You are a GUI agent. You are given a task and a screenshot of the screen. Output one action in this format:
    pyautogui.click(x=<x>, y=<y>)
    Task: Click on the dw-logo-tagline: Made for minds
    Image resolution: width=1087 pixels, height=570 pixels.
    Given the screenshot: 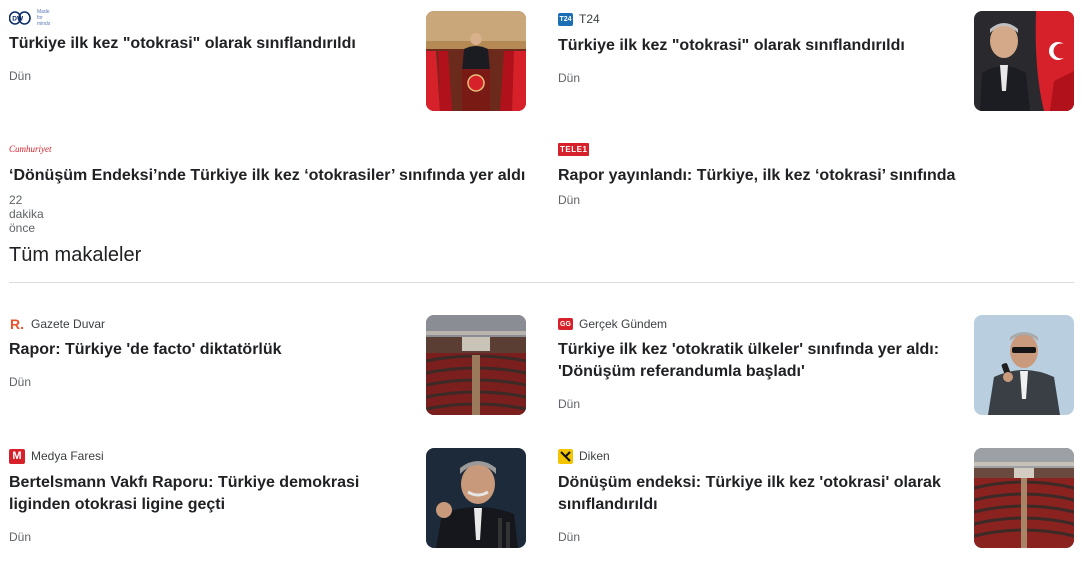 What is the action you would take?
    pyautogui.click(x=44, y=18)
    